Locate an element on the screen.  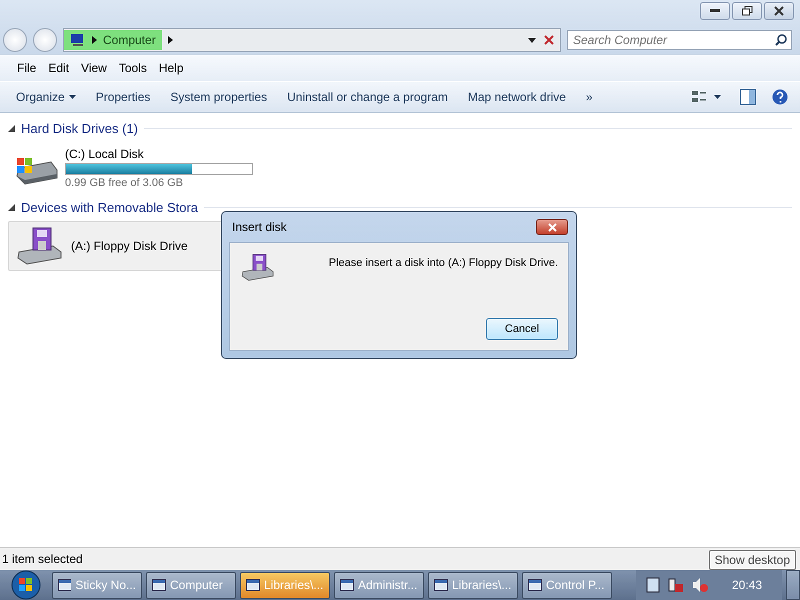
free-space-text: 0.99 GB free of 3.06 GB is located at coordinates (124, 183).